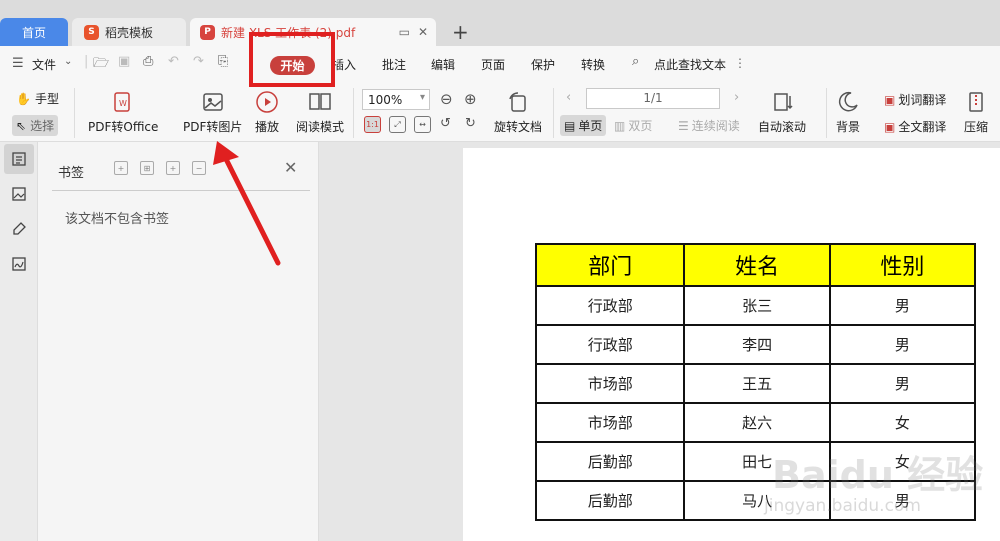 This screenshot has width=1000, height=541. Describe the element at coordinates (18, 63) in the screenshot. I see `hamburger-menu-icon: ☰` at that location.